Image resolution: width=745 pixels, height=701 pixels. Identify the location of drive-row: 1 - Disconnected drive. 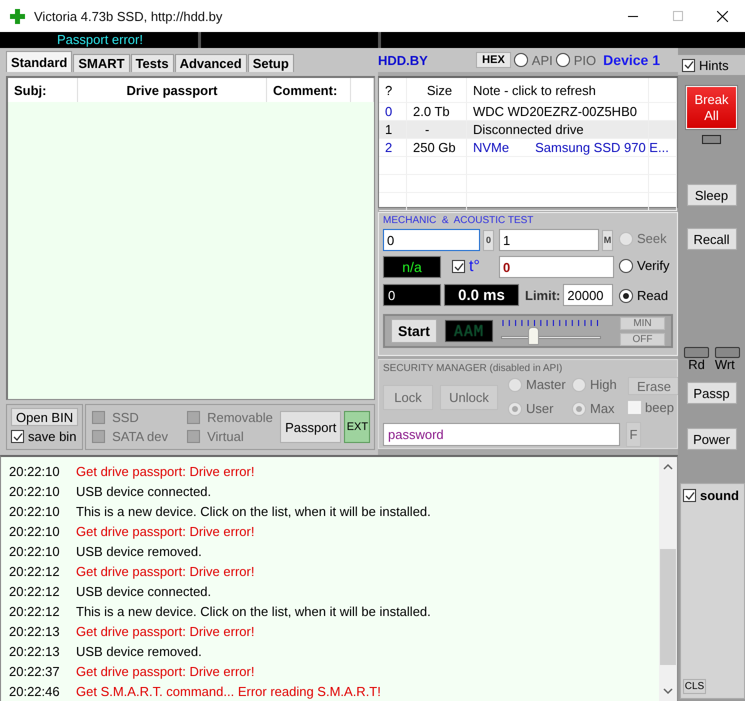
(528, 130).